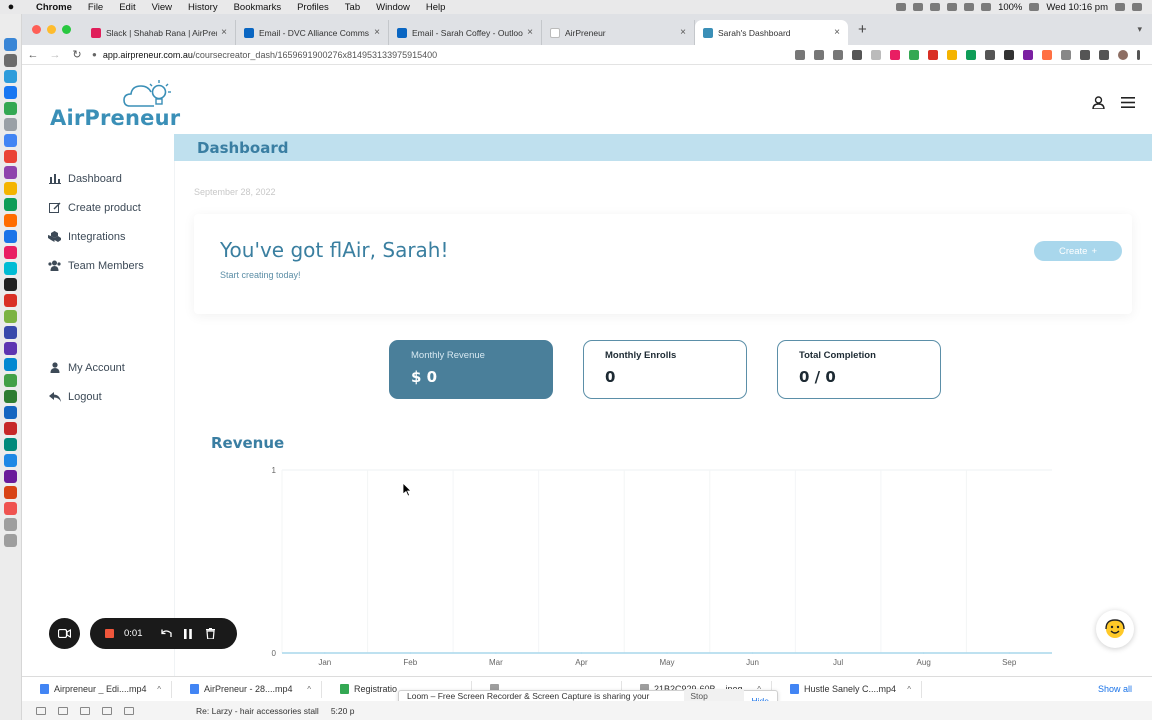 The image size is (1152, 720). What do you see at coordinates (257, 711) in the screenshot?
I see `mail-subject: Re: Larzy - hair accessories stall` at bounding box center [257, 711].